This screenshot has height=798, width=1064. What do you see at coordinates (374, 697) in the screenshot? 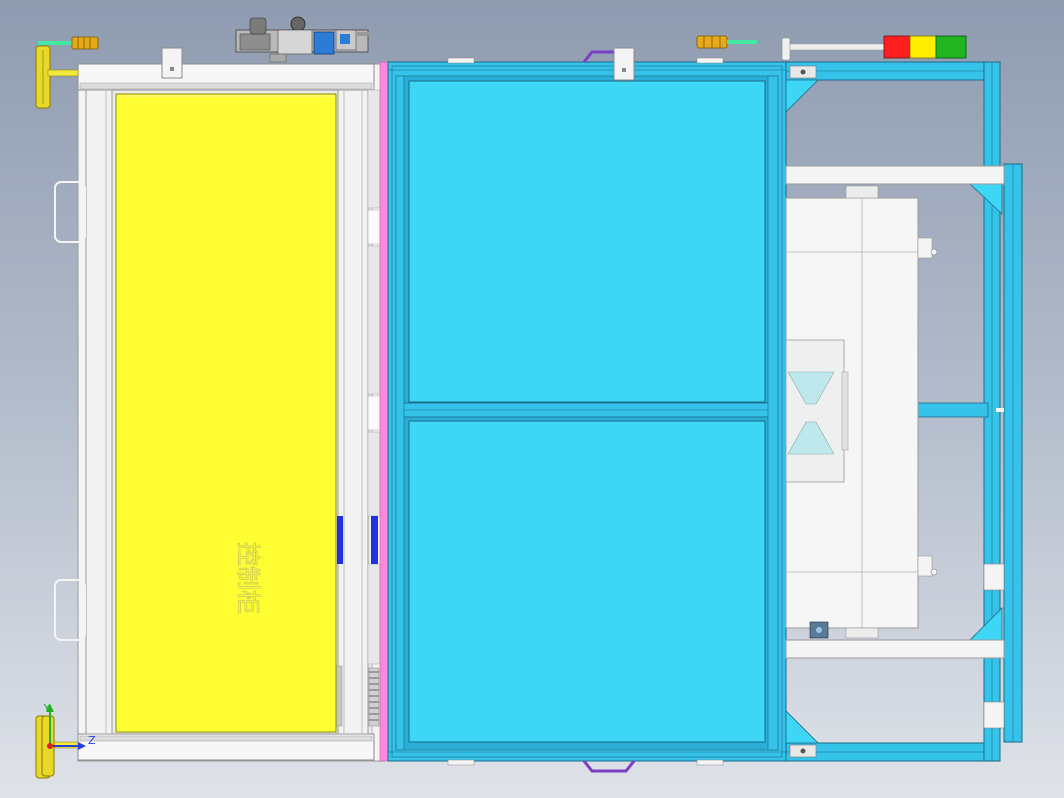
I see `vent-grill` at bounding box center [374, 697].